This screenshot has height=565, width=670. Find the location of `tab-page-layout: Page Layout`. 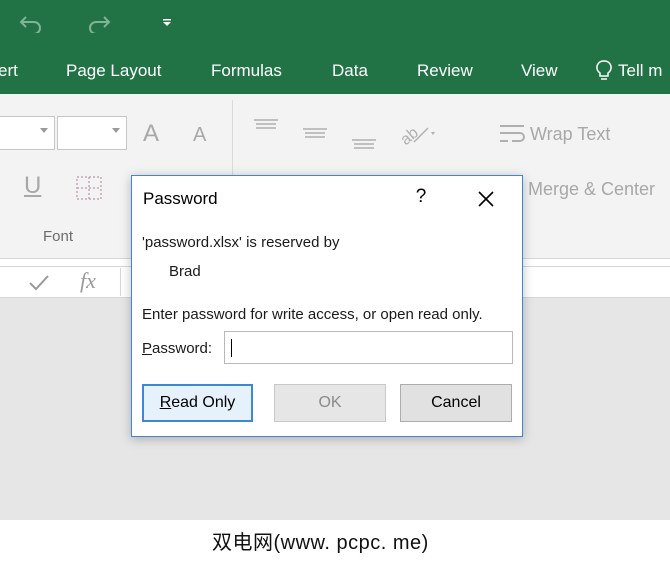

tab-page-layout: Page Layout is located at coordinates (113, 71).